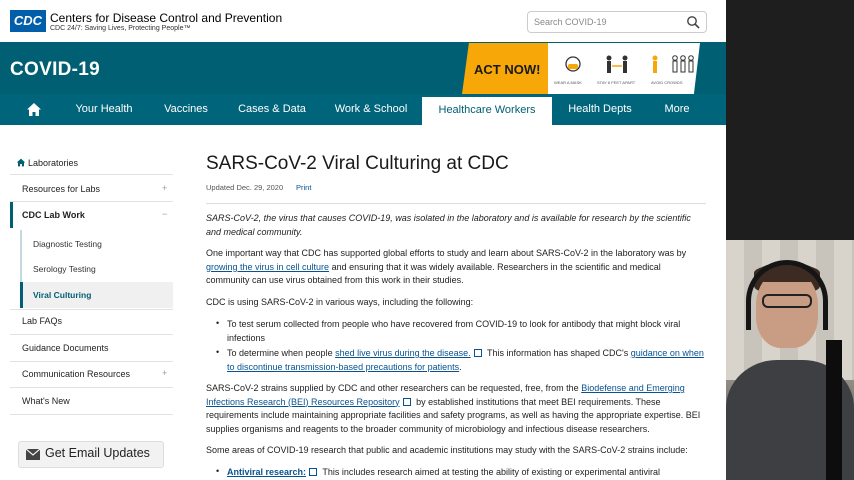 The height and width of the screenshot is (480, 854). Describe the element at coordinates (33, 454) in the screenshot. I see `envelope-icon` at that location.